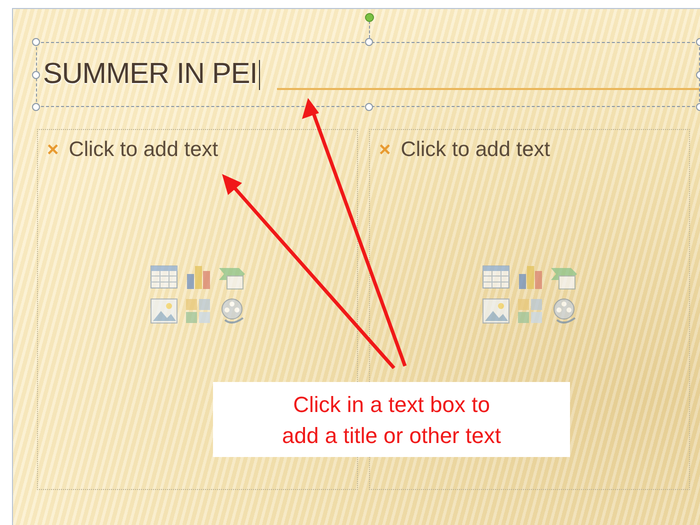 The width and height of the screenshot is (700, 525). What do you see at coordinates (150, 74) in the screenshot?
I see `slide-title: SUMMER IN PEI` at bounding box center [150, 74].